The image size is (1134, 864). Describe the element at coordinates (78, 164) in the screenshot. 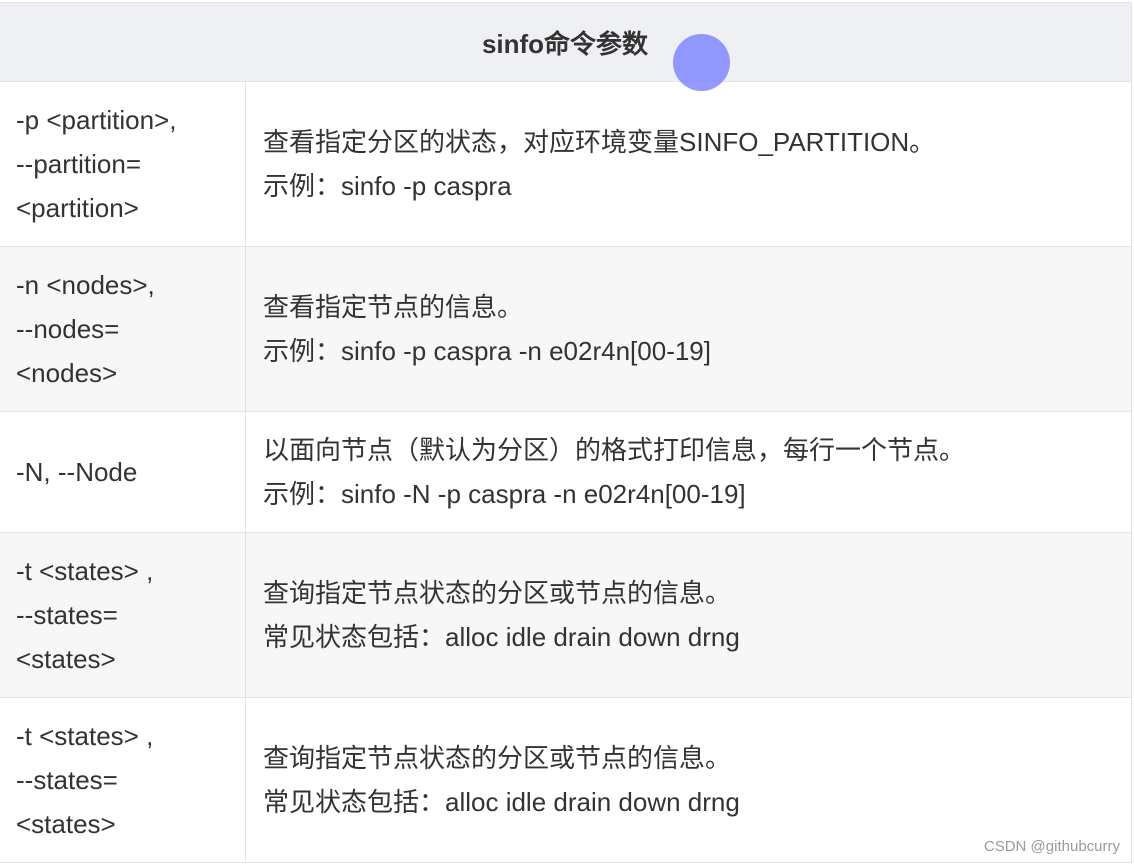

I see `option-line: --partition=` at that location.